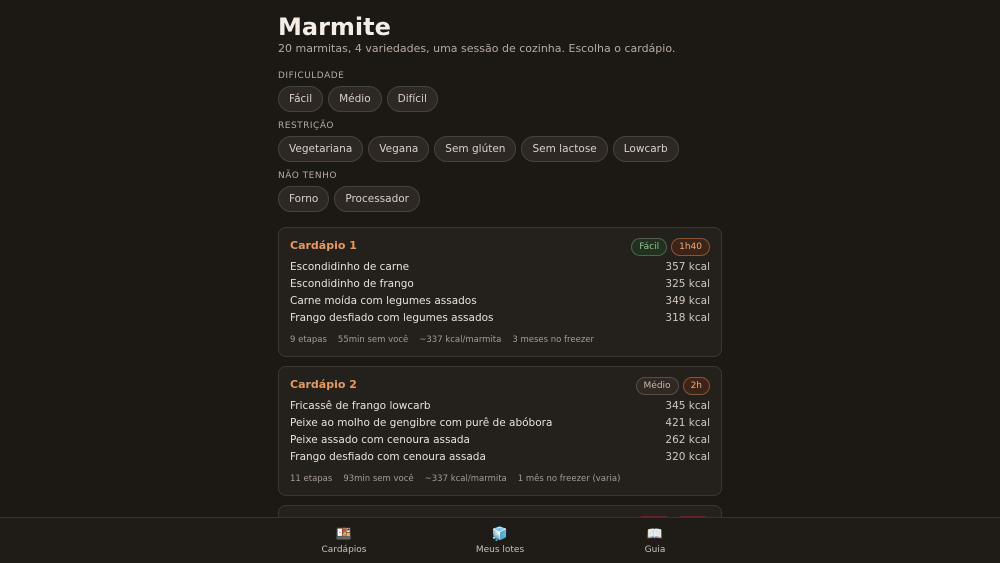  Describe the element at coordinates (569, 479) in the screenshot. I see `freezer-life: 1 mês no freezer (varia)` at that location.